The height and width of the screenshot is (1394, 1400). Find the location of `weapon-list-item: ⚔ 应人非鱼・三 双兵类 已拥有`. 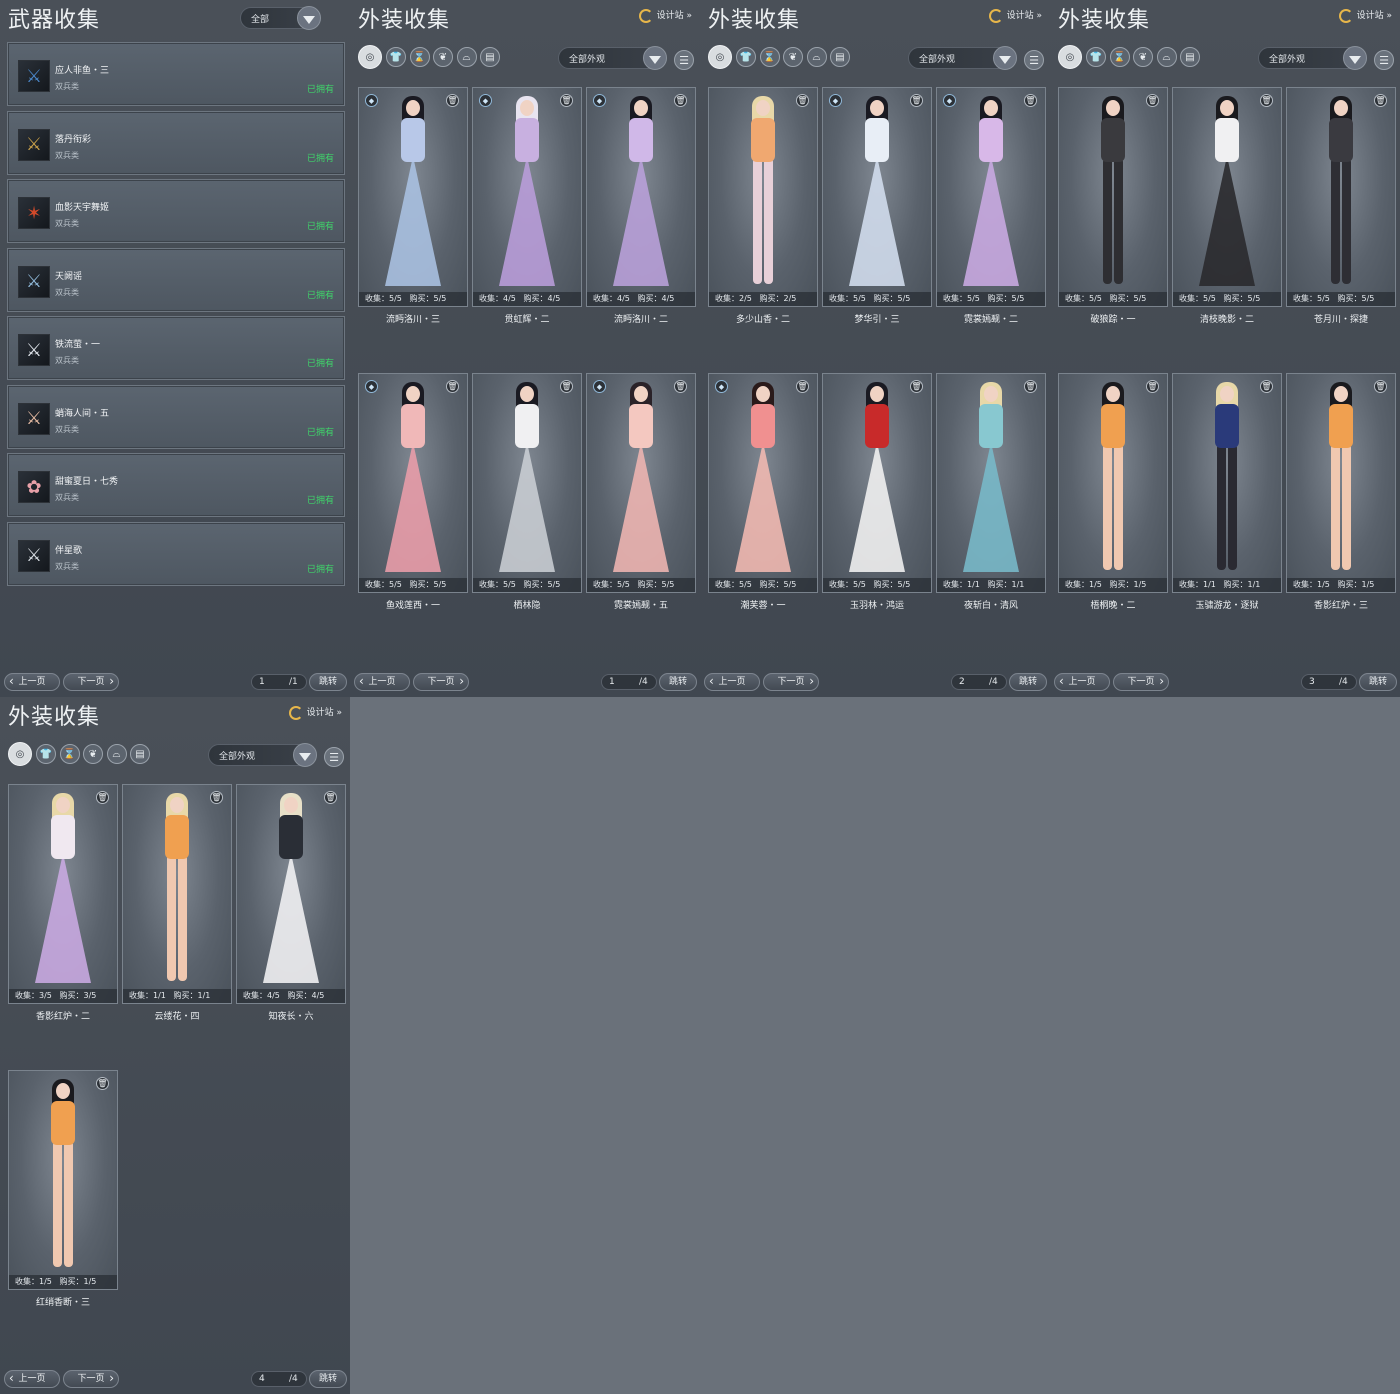

weapon-list-item: ⚔ 应人非鱼・三 双兵类 已拥有 is located at coordinates (176, 74).